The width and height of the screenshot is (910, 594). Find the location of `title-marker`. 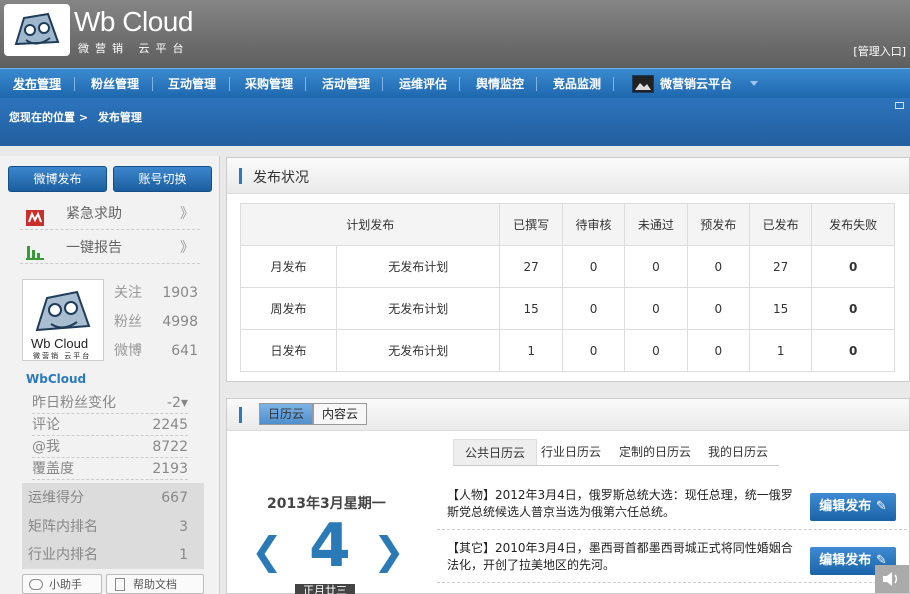

title-marker is located at coordinates (240, 415).